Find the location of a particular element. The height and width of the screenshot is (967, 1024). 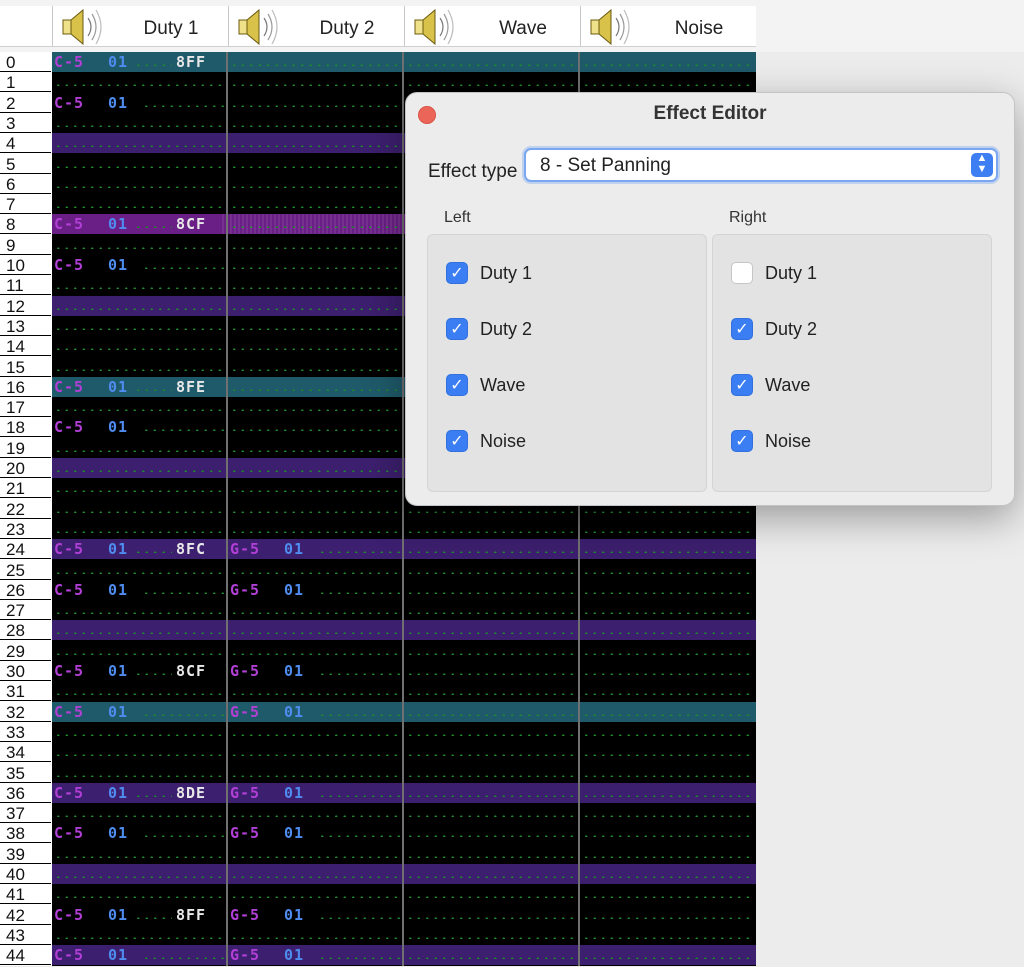

pattern-cell: C-5 01 8FF is located at coordinates (139, 62).